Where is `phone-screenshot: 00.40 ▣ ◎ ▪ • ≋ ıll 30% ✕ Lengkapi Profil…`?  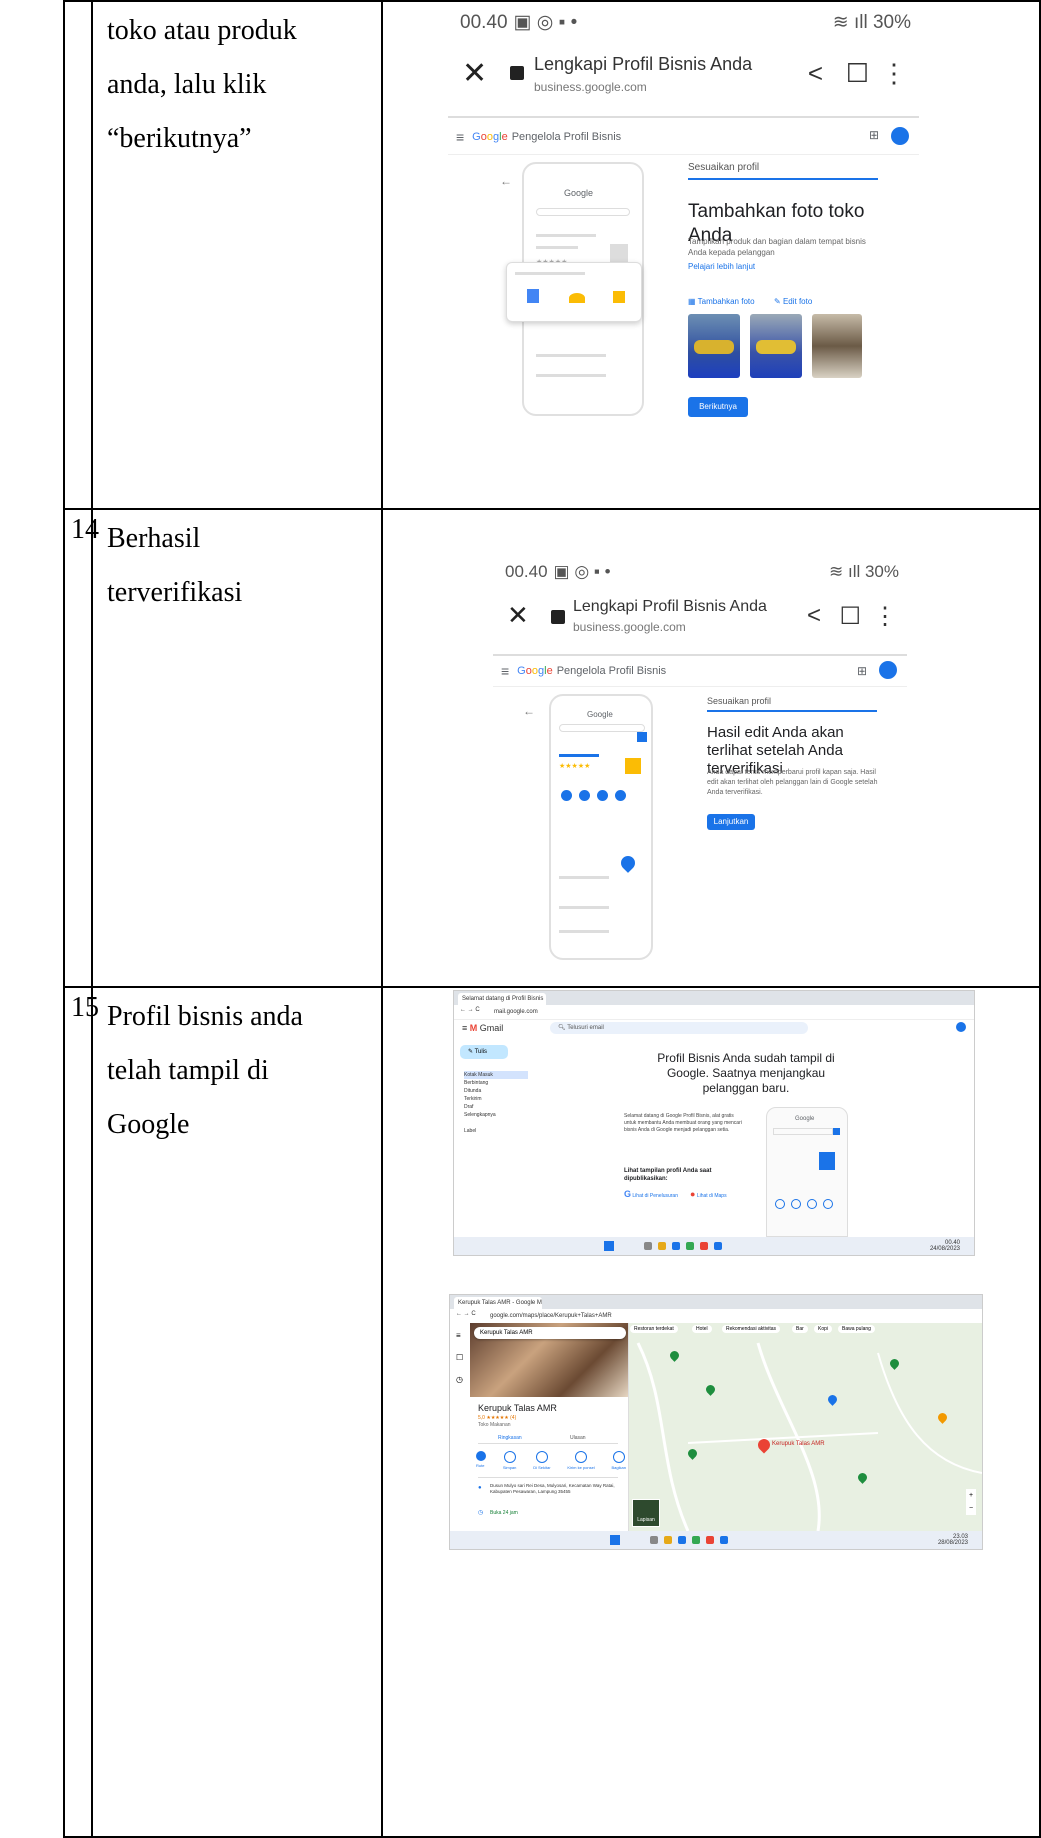 phone-screenshot: 00.40 ▣ ◎ ▪ • ≋ ıll 30% ✕ Lengkapi Profil… is located at coordinates (683, 222).